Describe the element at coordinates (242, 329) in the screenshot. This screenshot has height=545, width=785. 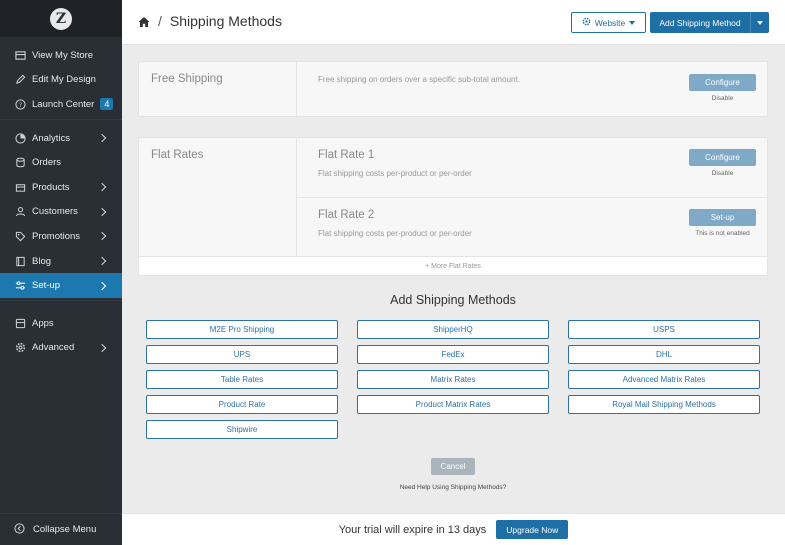
I see `m2e-pro-shipping-button: M2E Pro Shipping` at that location.